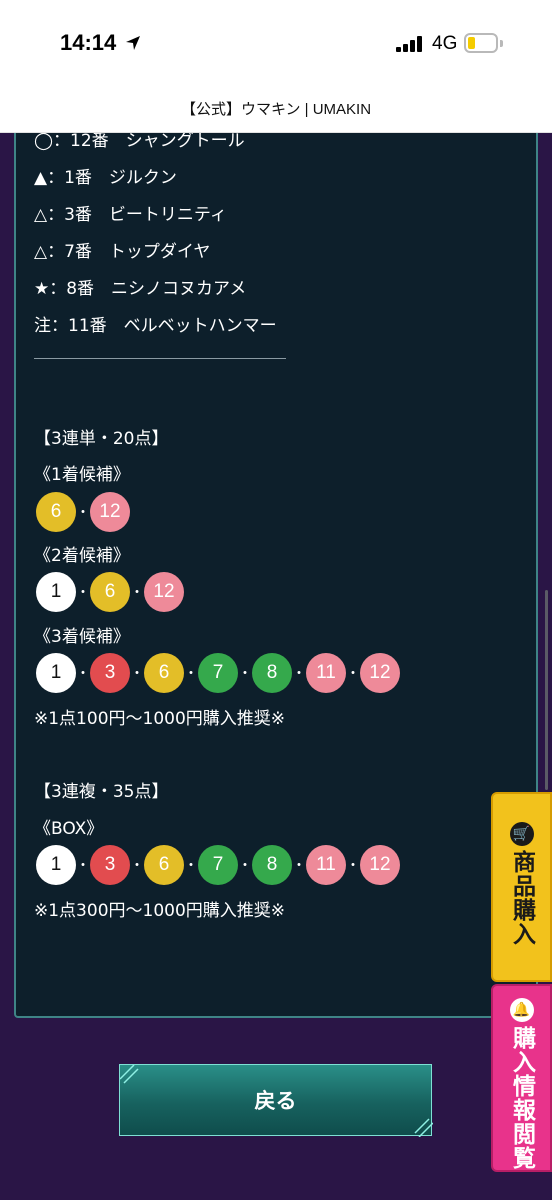 The height and width of the screenshot is (1200, 552). What do you see at coordinates (521, 1010) in the screenshot?
I see `bell-icon: 🔔` at bounding box center [521, 1010].